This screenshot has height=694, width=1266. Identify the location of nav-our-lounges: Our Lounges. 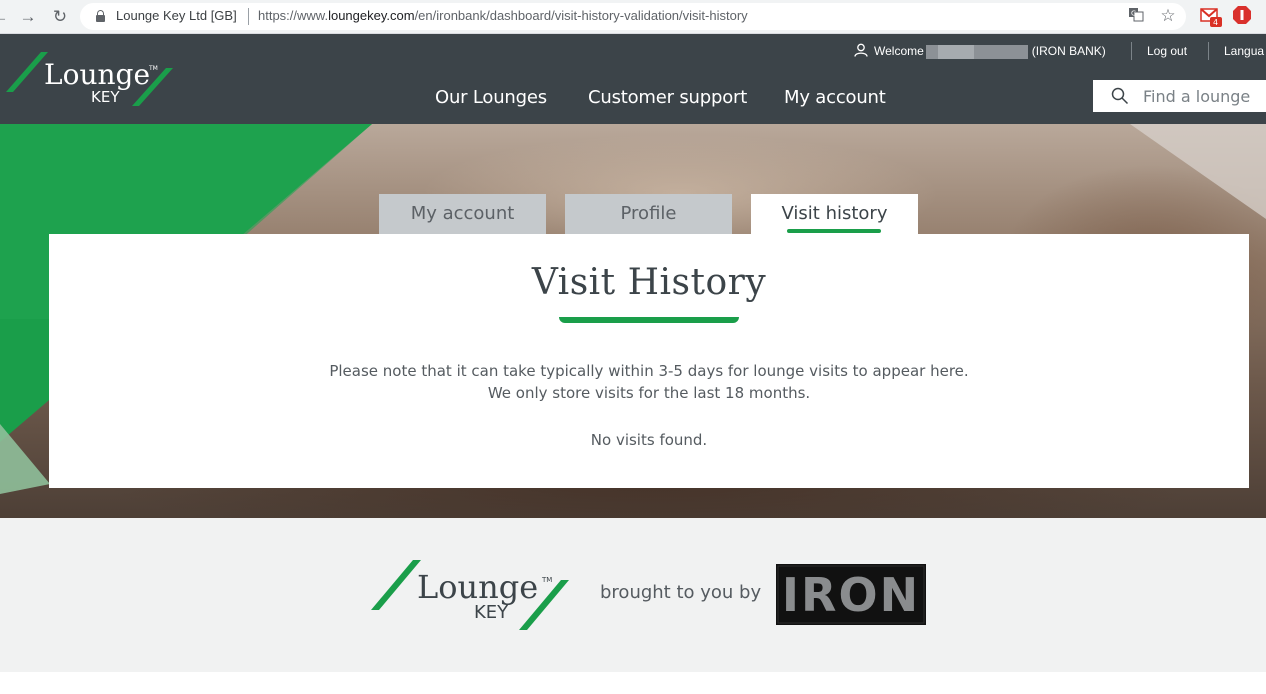
(491, 97).